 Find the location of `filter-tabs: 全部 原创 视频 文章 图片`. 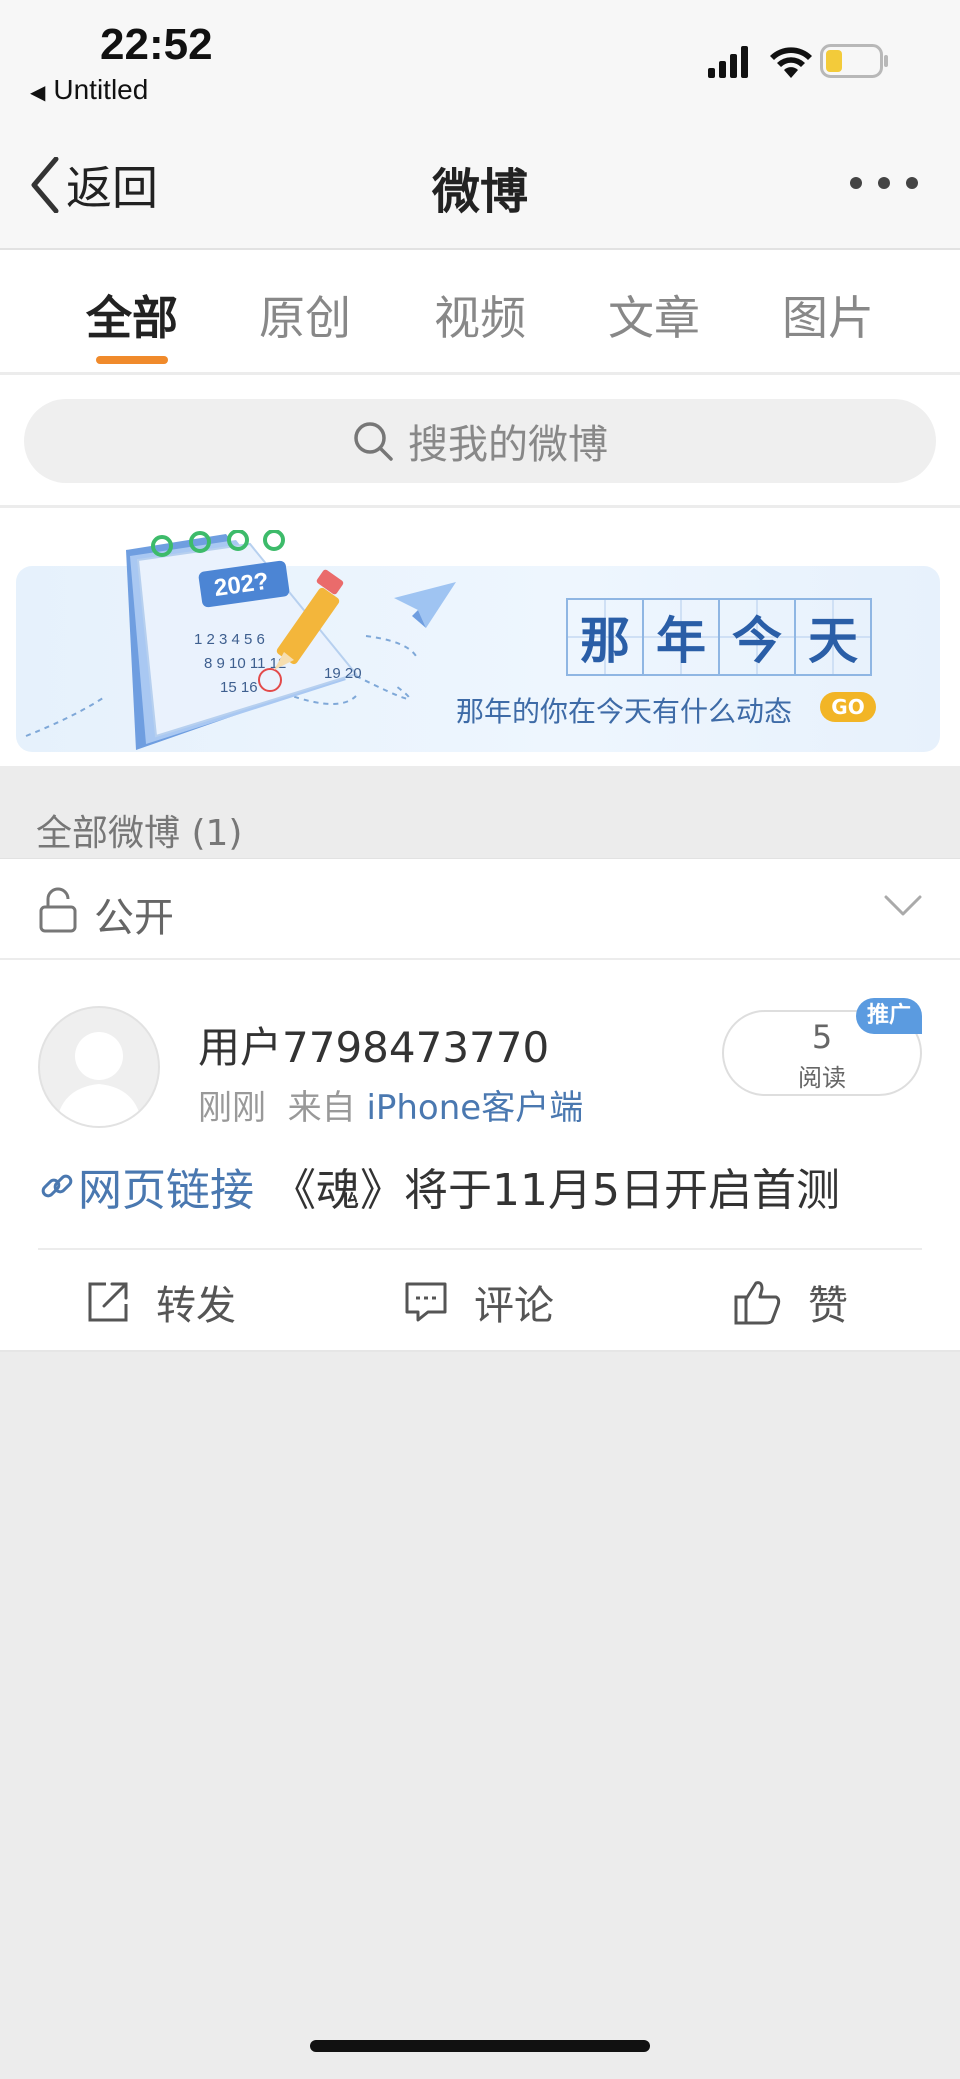

filter-tabs: 全部 原创 视频 文章 图片 is located at coordinates (480, 312).